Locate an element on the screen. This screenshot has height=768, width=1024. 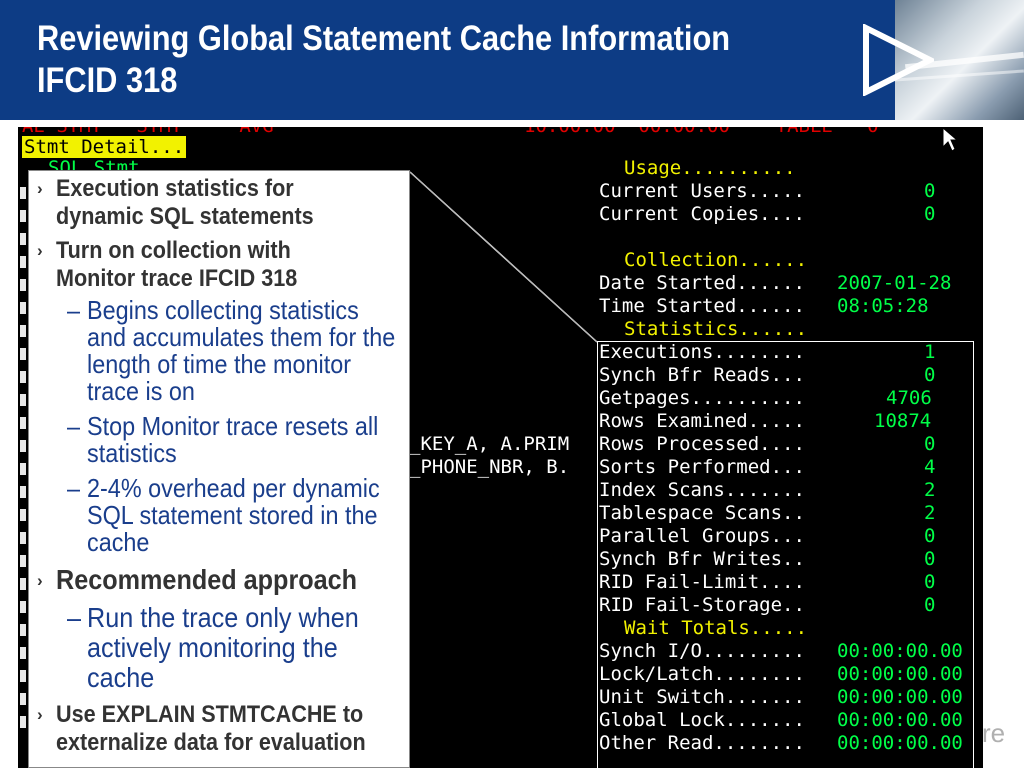
sub-bullet-4-line-2: actively monitoring the is located at coordinates (212, 647).